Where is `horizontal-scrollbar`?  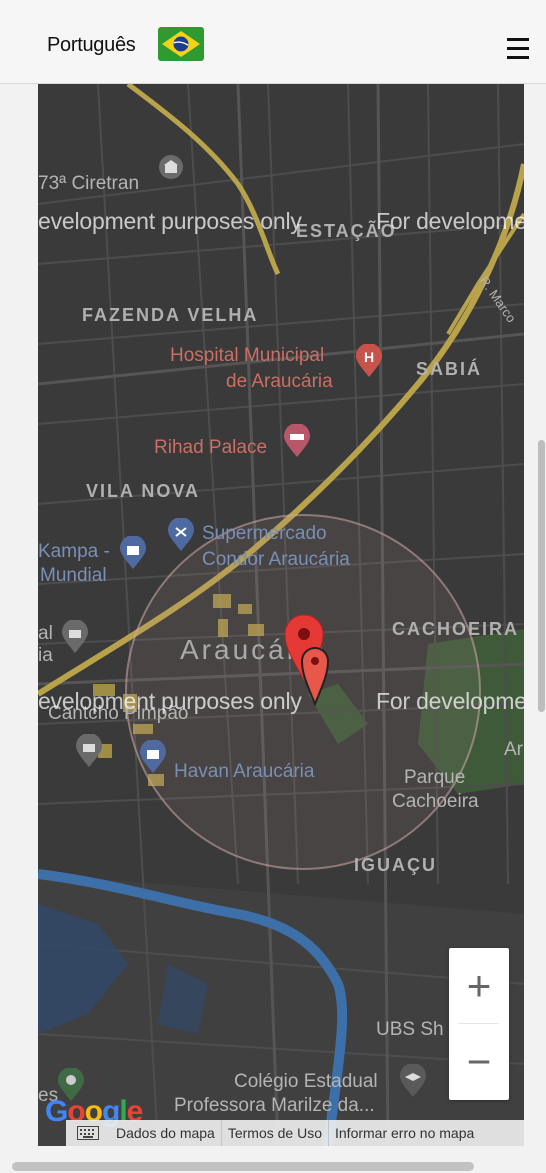 horizontal-scrollbar is located at coordinates (243, 1166).